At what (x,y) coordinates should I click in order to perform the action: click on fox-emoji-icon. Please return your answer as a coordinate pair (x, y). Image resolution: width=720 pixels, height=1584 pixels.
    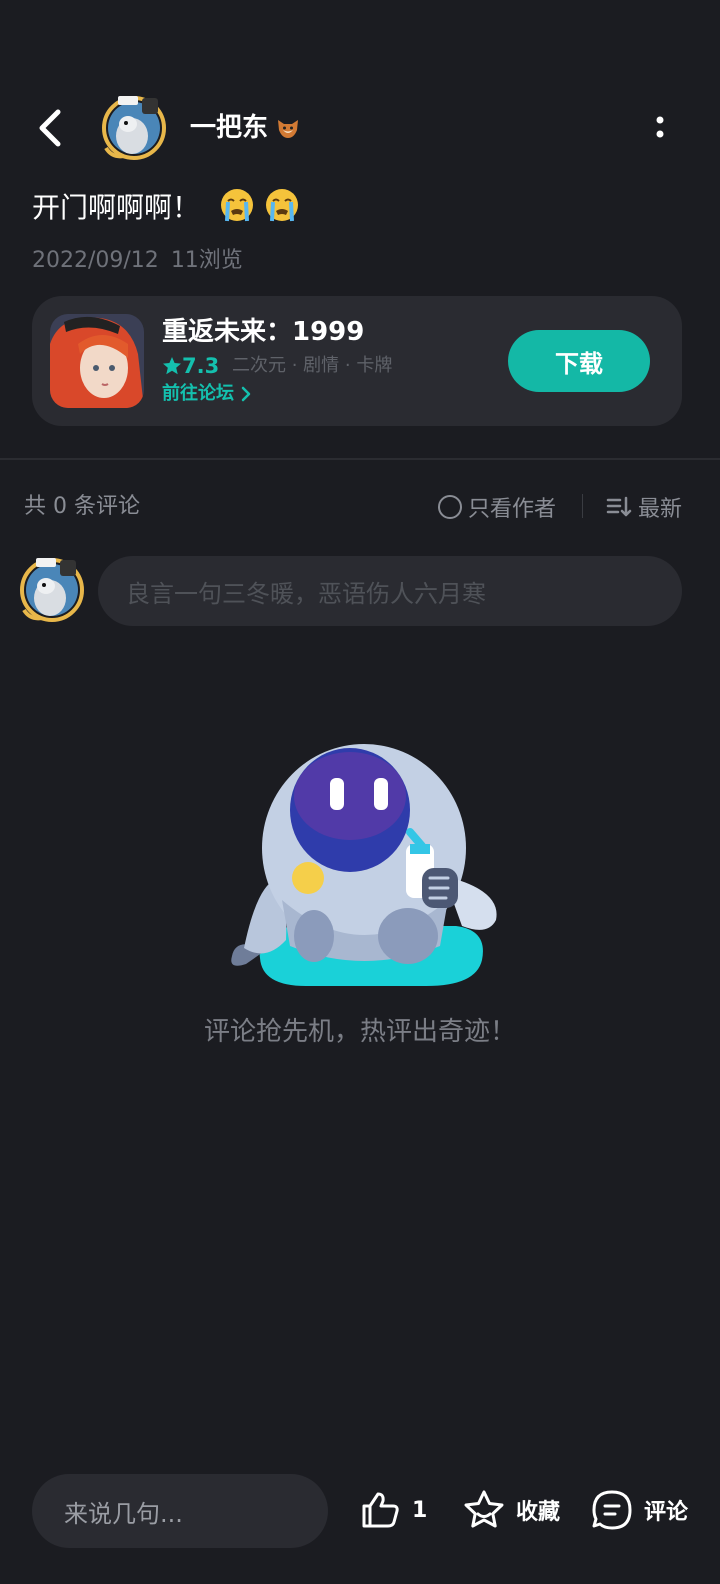
    Looking at the image, I should click on (288, 129).